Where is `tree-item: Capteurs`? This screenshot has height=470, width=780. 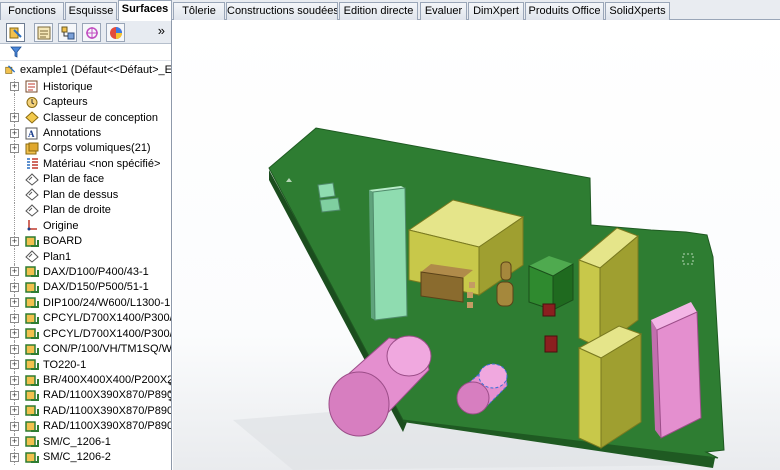 tree-item: Capteurs is located at coordinates (85, 102).